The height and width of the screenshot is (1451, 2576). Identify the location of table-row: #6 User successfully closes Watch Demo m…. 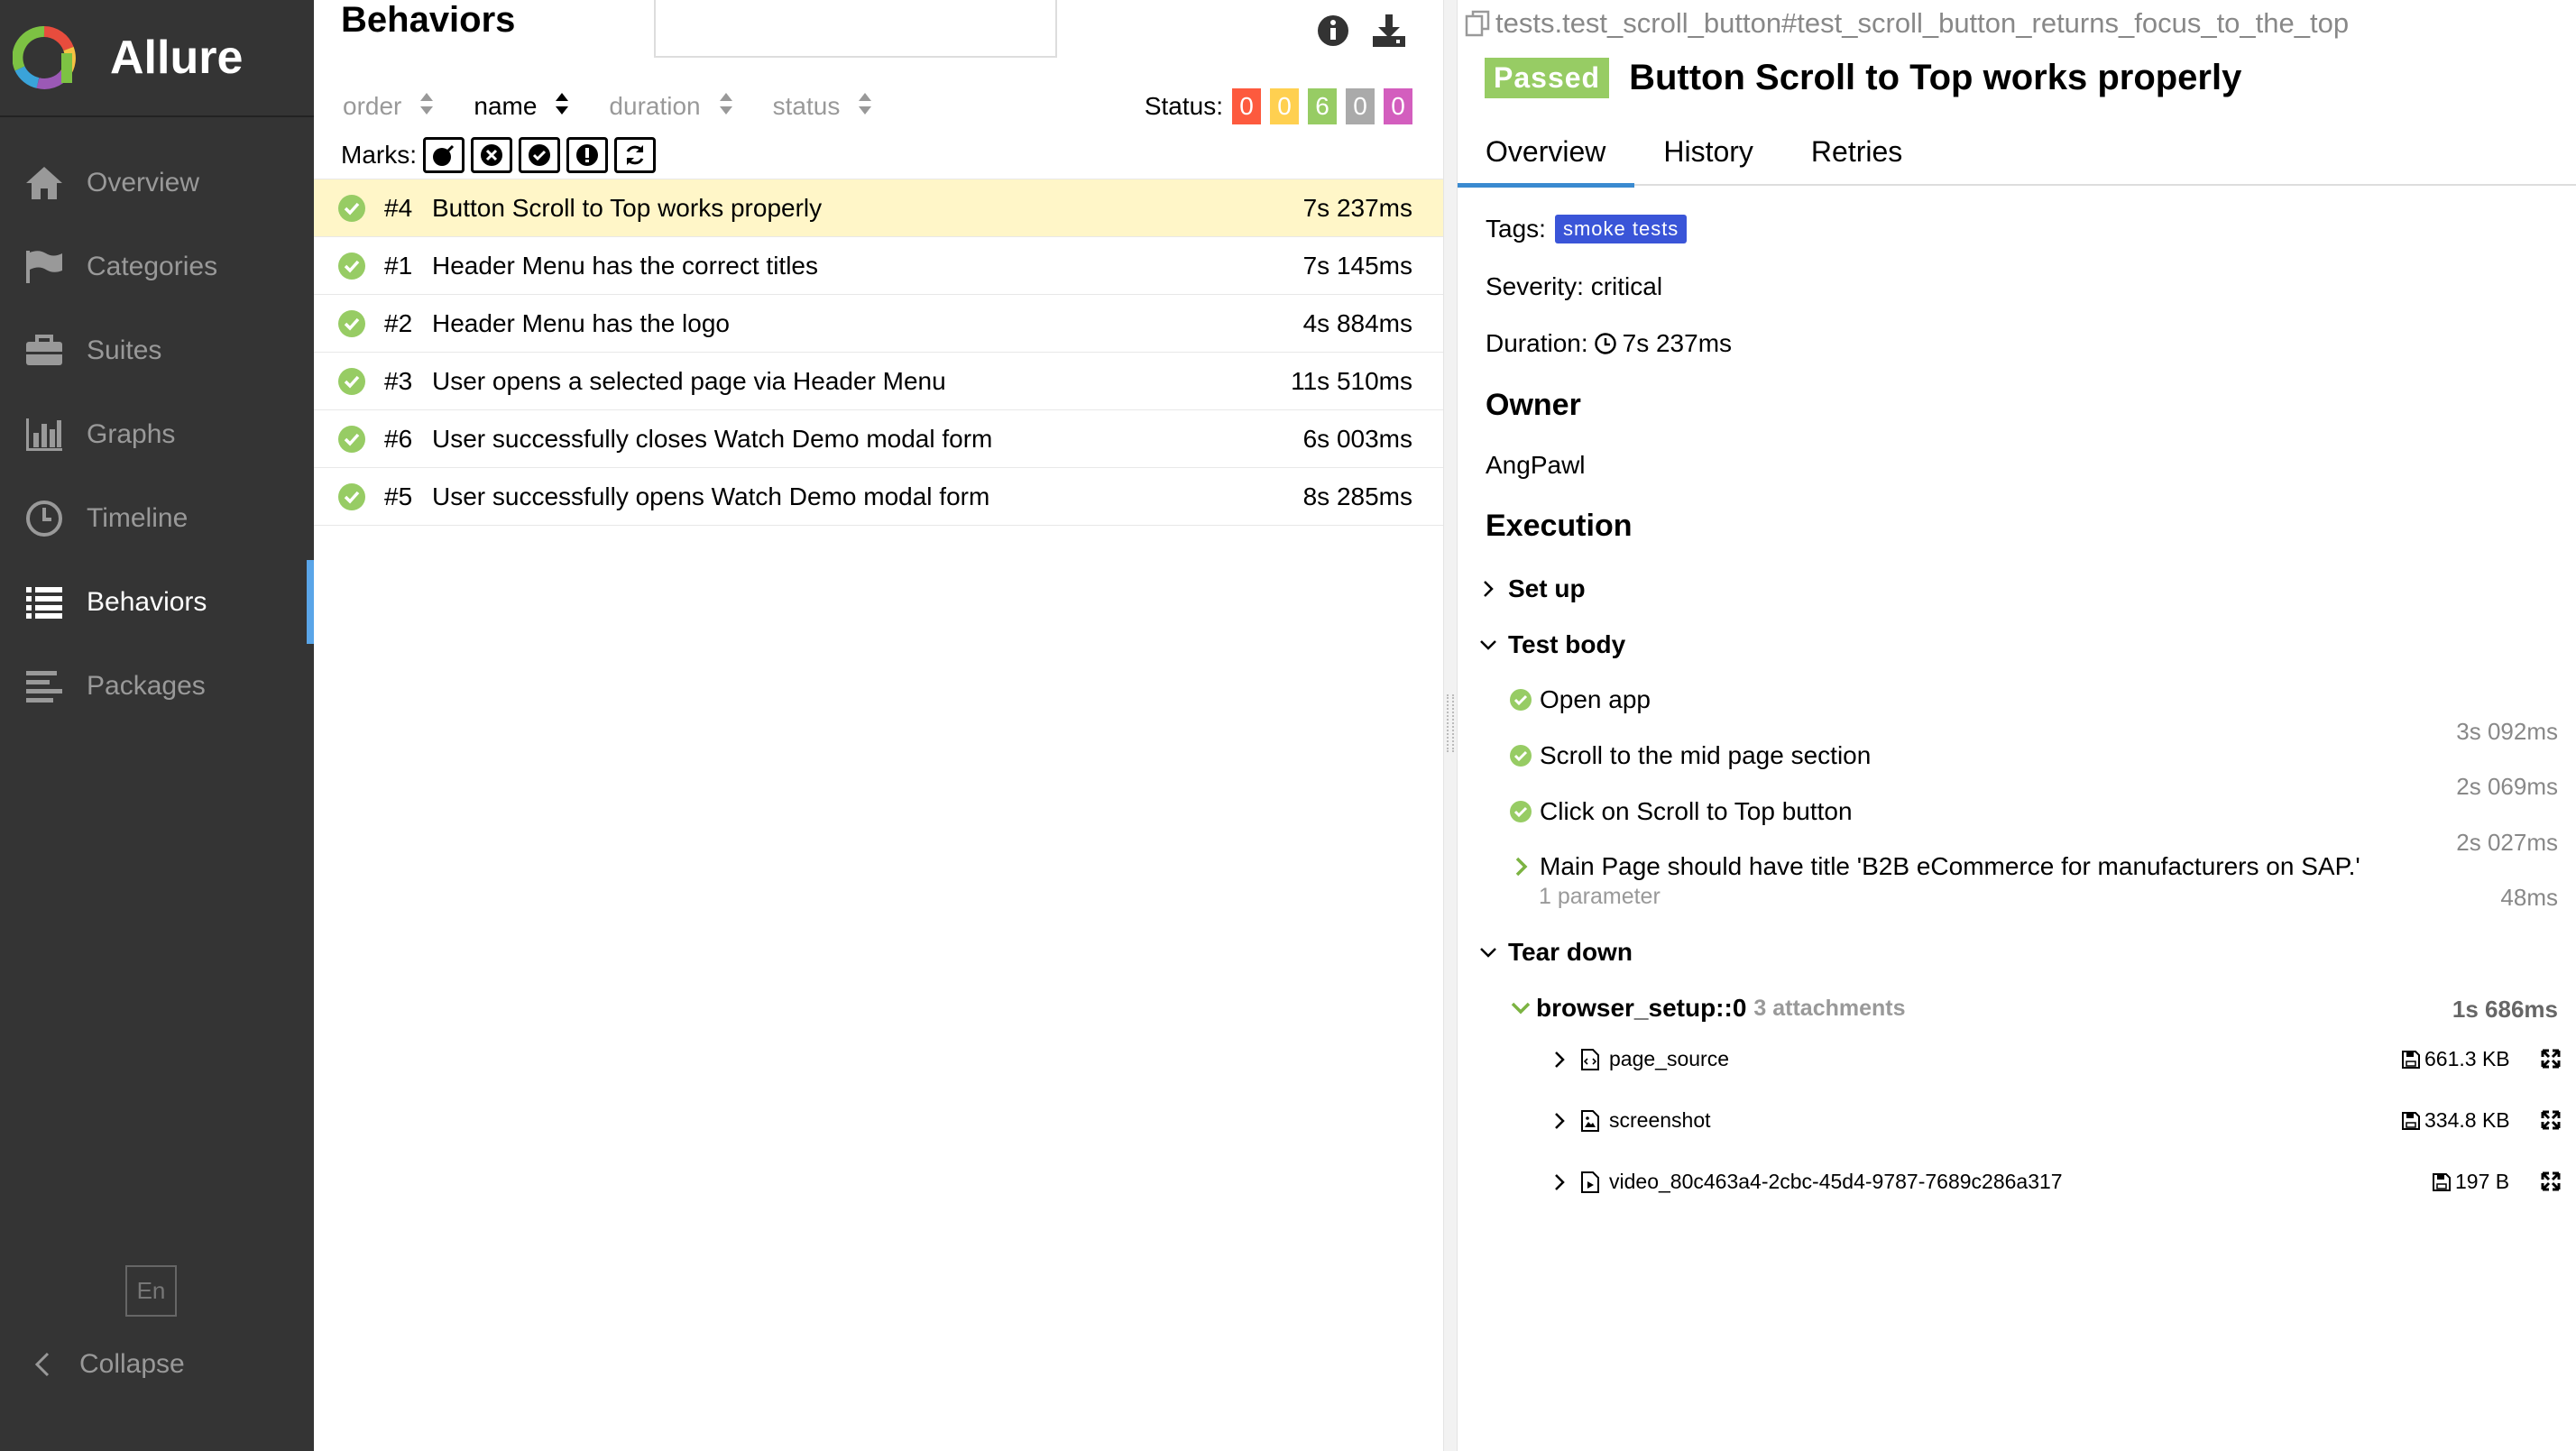
(878, 439).